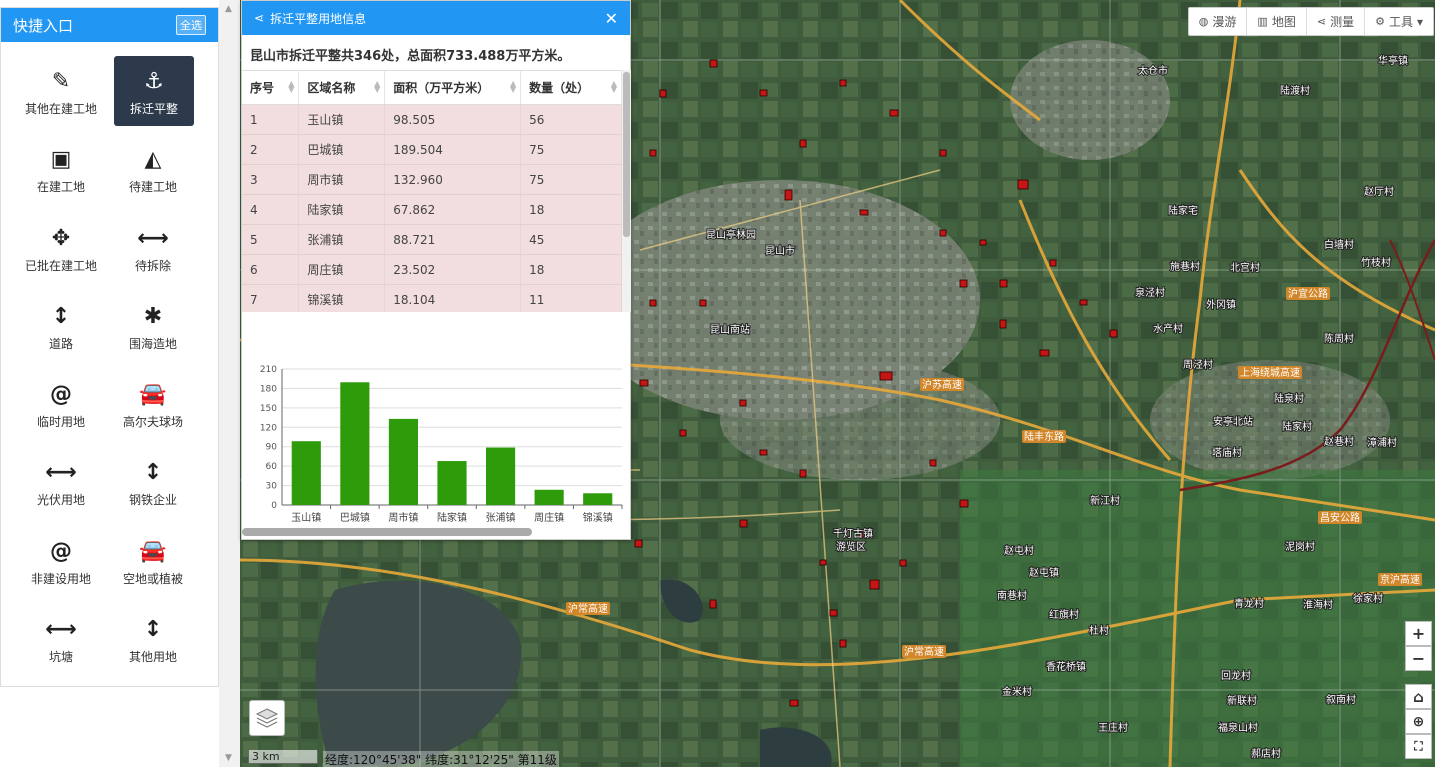 This screenshot has width=1435, height=767. I want to click on quick-item: ⚓ 拆迁平整, so click(154, 91).